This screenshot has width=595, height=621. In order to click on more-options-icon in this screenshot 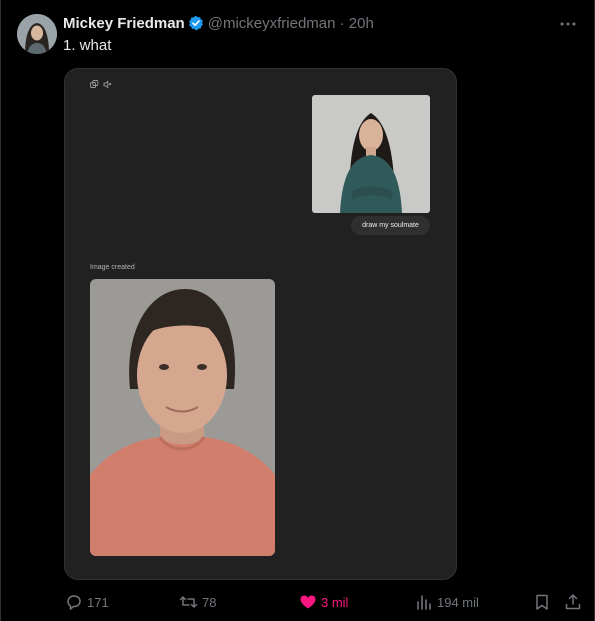, I will do `click(568, 24)`.